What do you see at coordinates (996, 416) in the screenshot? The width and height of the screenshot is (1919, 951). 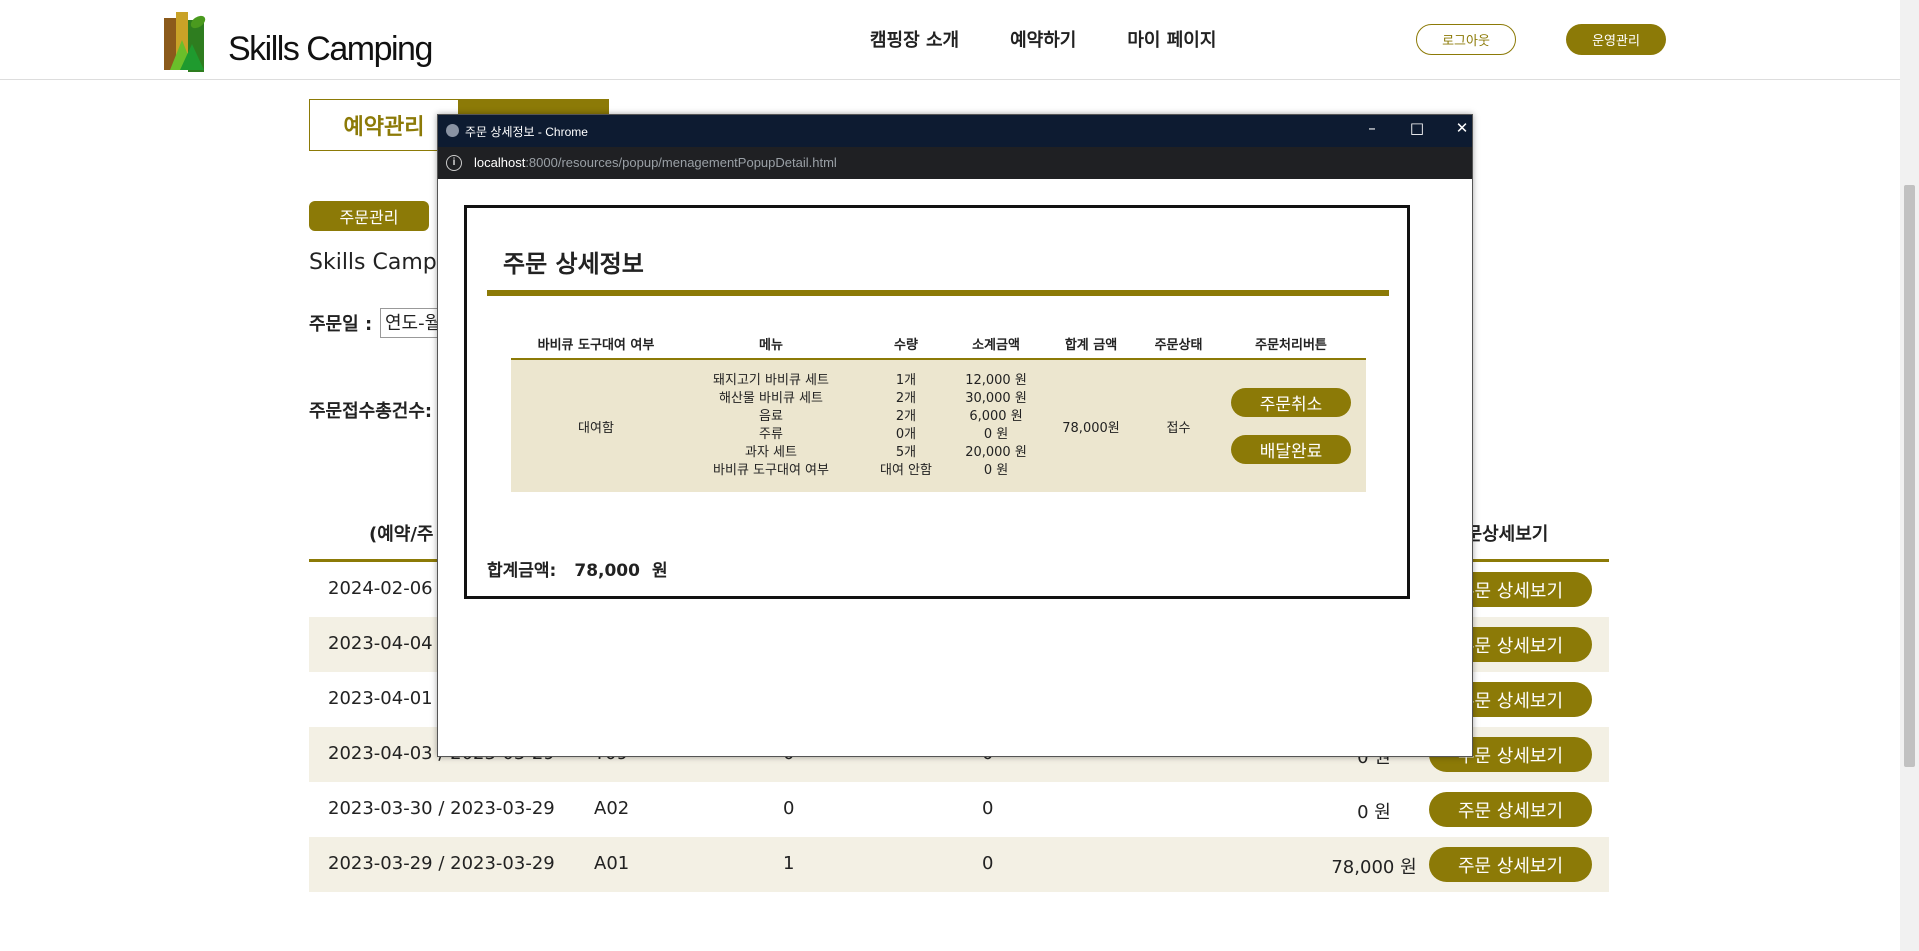 I see `subtotal-item: 6,000 원` at bounding box center [996, 416].